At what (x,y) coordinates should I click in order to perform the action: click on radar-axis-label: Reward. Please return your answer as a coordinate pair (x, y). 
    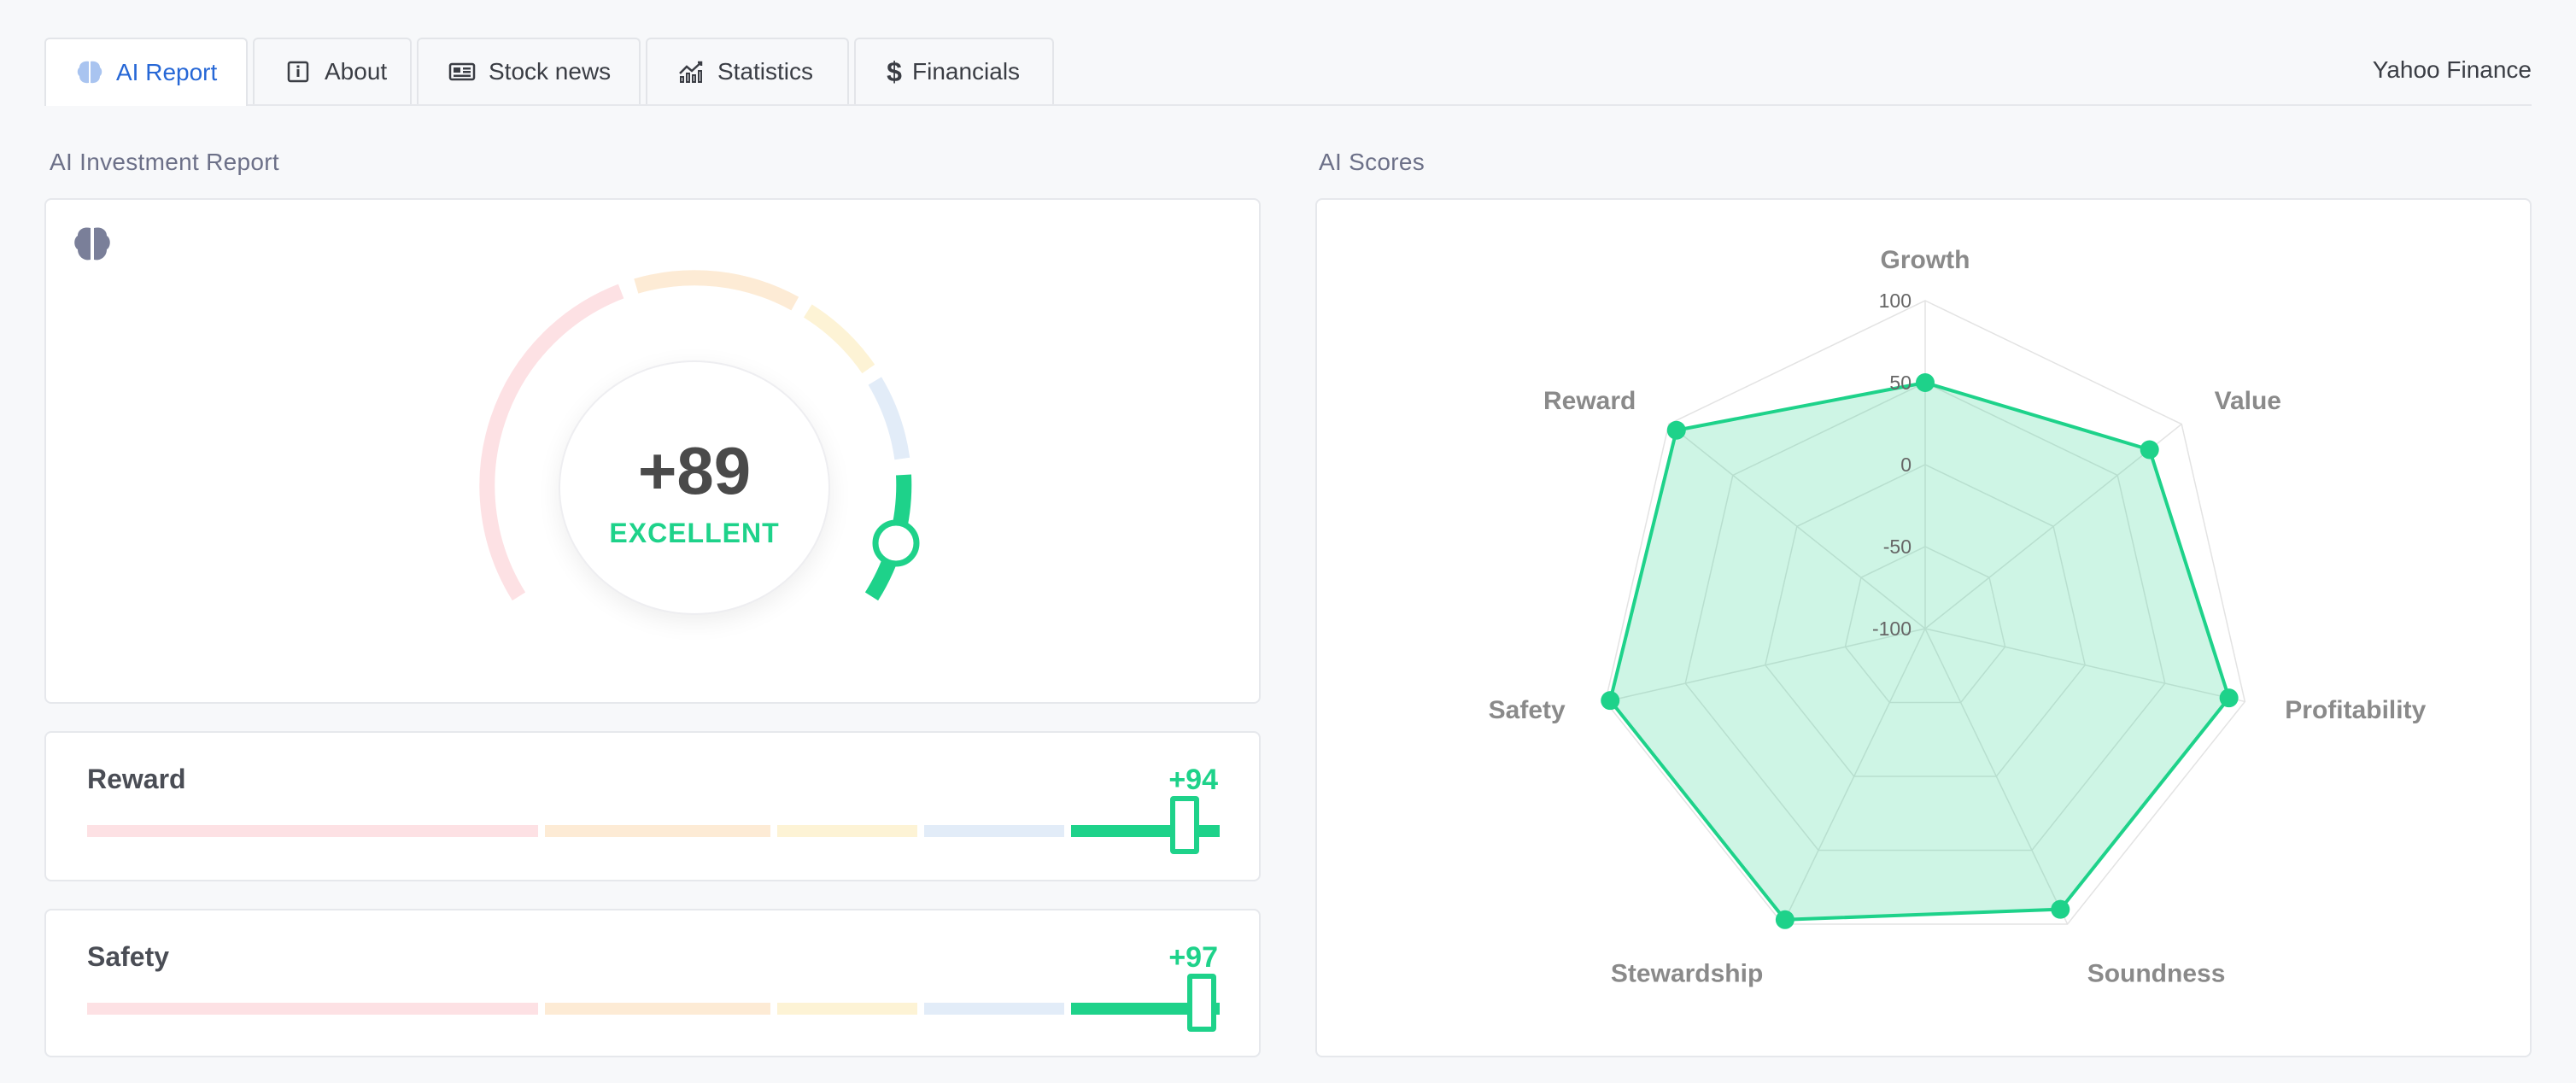
    Looking at the image, I should click on (1589, 401).